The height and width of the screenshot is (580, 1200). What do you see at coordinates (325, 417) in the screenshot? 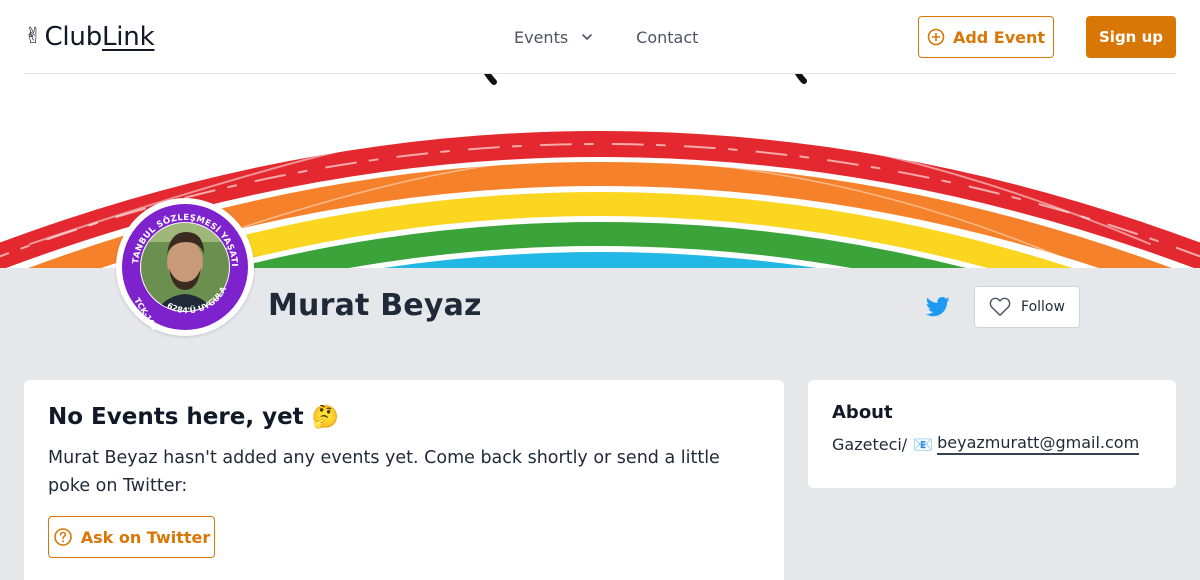
I see `thinking-face-icon: 🤔` at bounding box center [325, 417].